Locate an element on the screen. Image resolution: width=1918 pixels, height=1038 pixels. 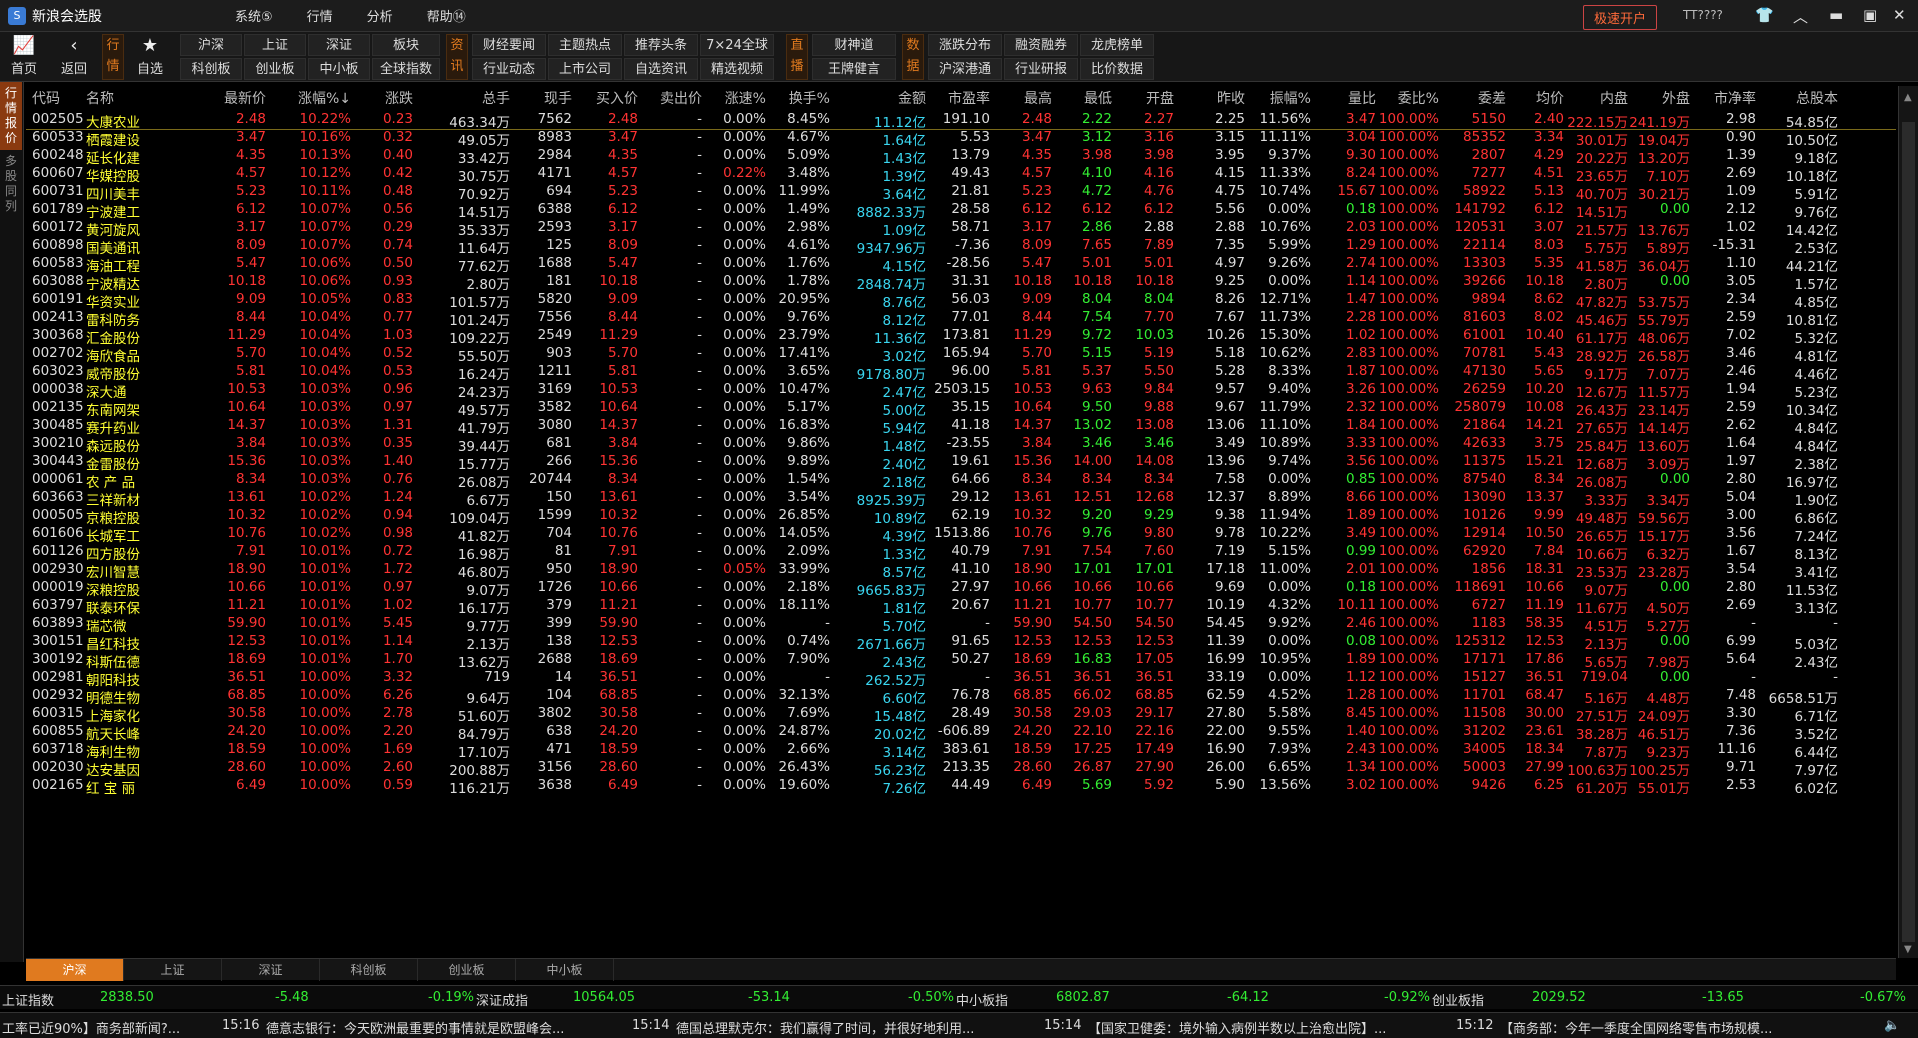
open-account-button: 极速开户 is located at coordinates (1620, 17).